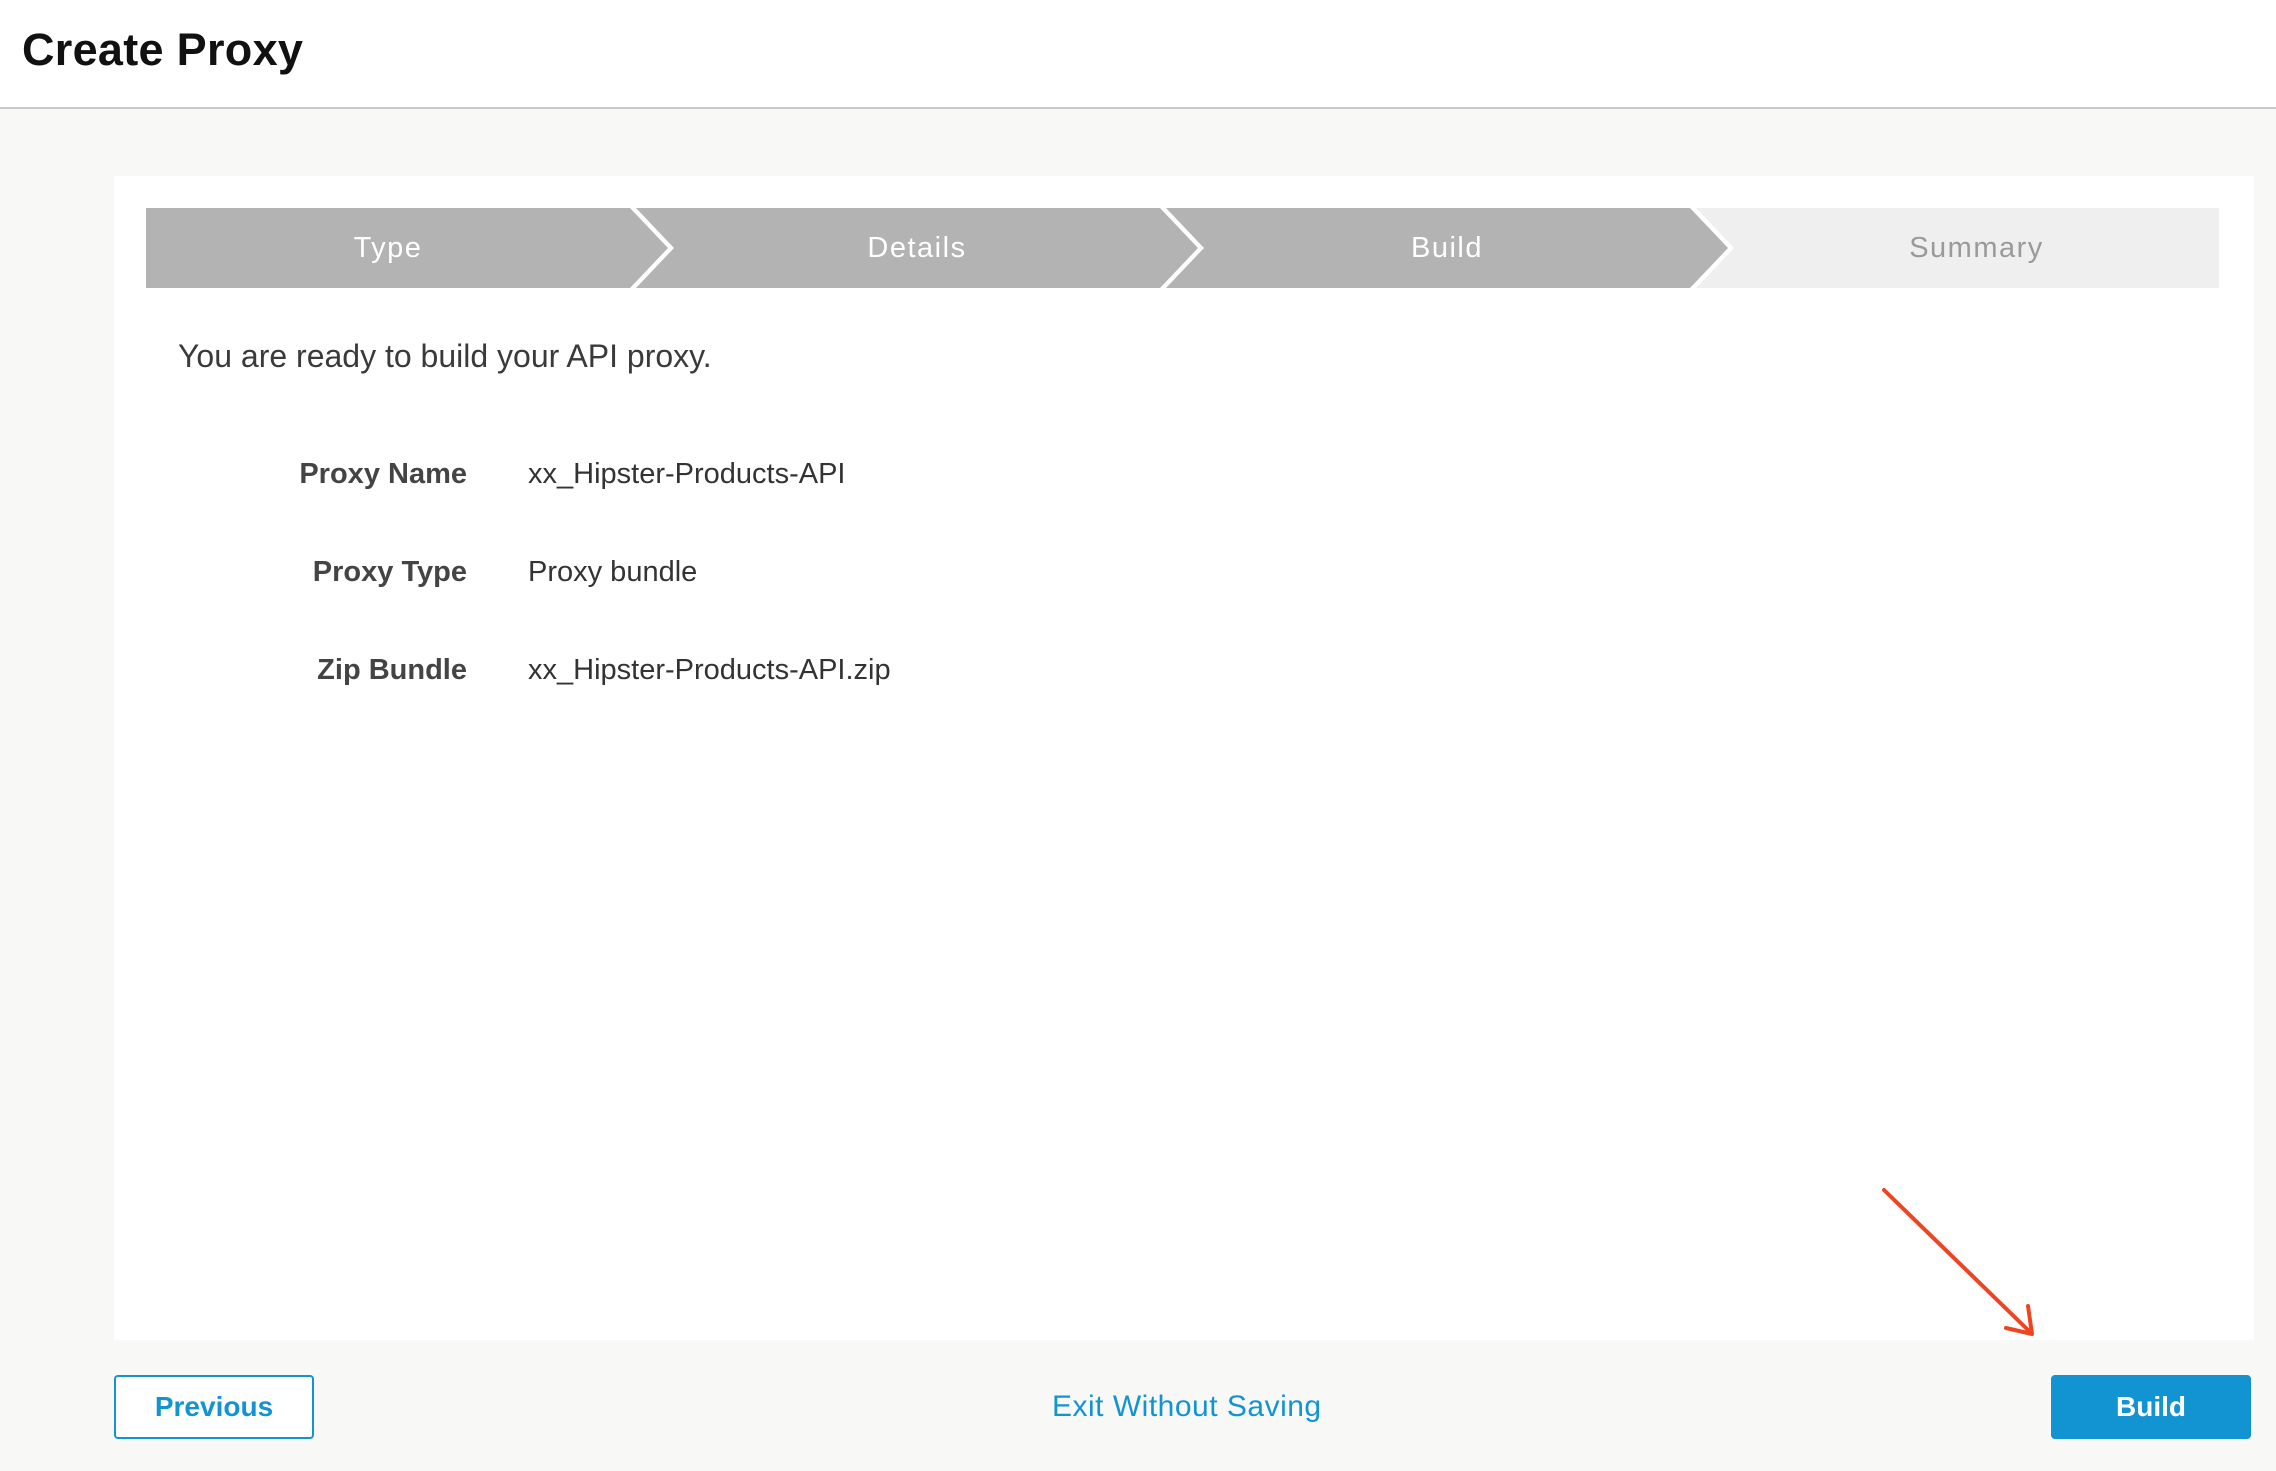 The image size is (2276, 1471). What do you see at coordinates (383, 474) in the screenshot?
I see `summary-label: Proxy Name` at bounding box center [383, 474].